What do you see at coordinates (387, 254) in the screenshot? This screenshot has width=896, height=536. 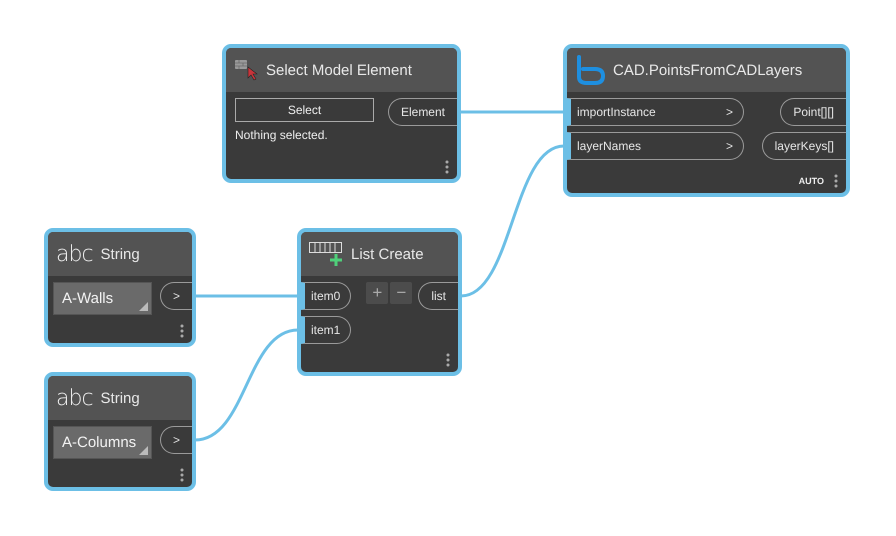 I see `node-title: List Create` at bounding box center [387, 254].